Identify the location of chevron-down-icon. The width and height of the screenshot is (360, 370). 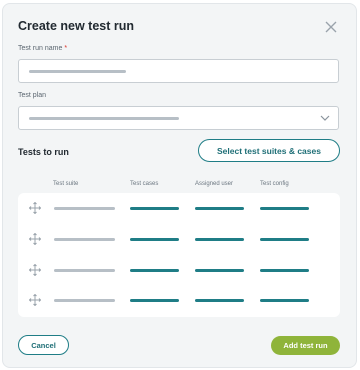
(325, 118).